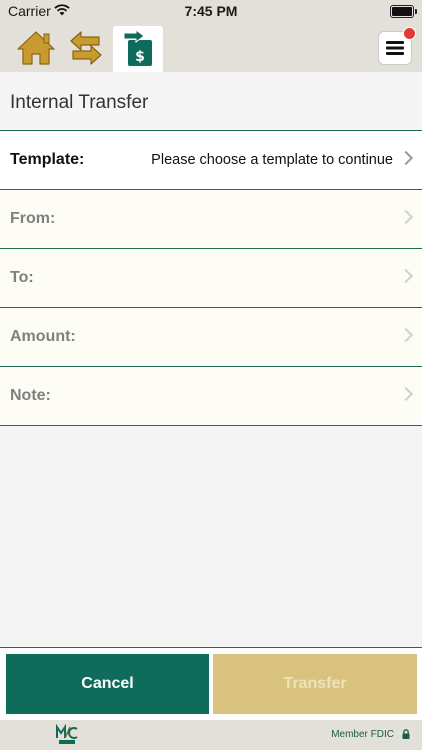 This screenshot has width=422, height=750. I want to click on internal-transfer-icon: $, so click(138, 49).